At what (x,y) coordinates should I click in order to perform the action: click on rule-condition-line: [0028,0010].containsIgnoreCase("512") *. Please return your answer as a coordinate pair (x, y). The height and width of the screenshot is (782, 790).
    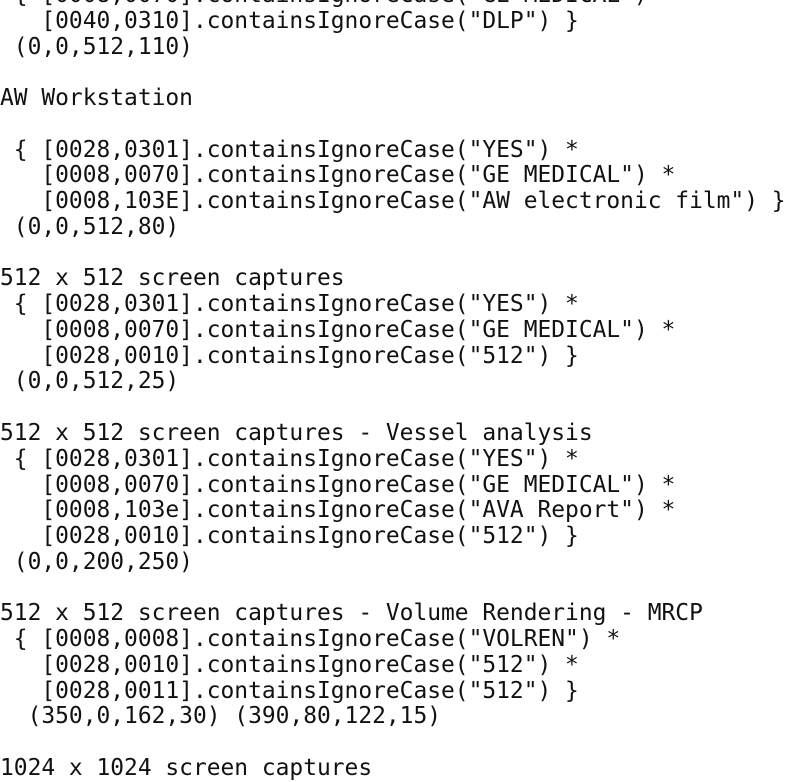
    Looking at the image, I should click on (289, 664).